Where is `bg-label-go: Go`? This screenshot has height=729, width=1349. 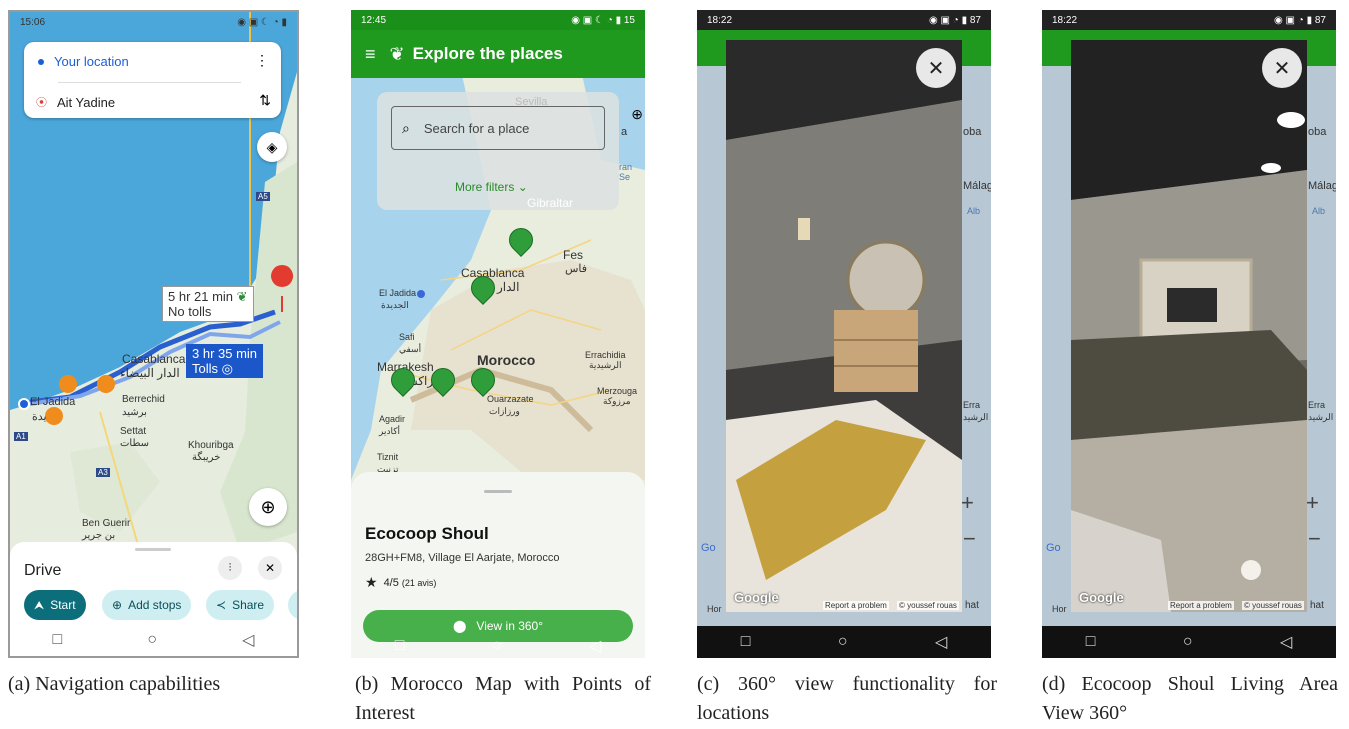 bg-label-go: Go is located at coordinates (708, 548).